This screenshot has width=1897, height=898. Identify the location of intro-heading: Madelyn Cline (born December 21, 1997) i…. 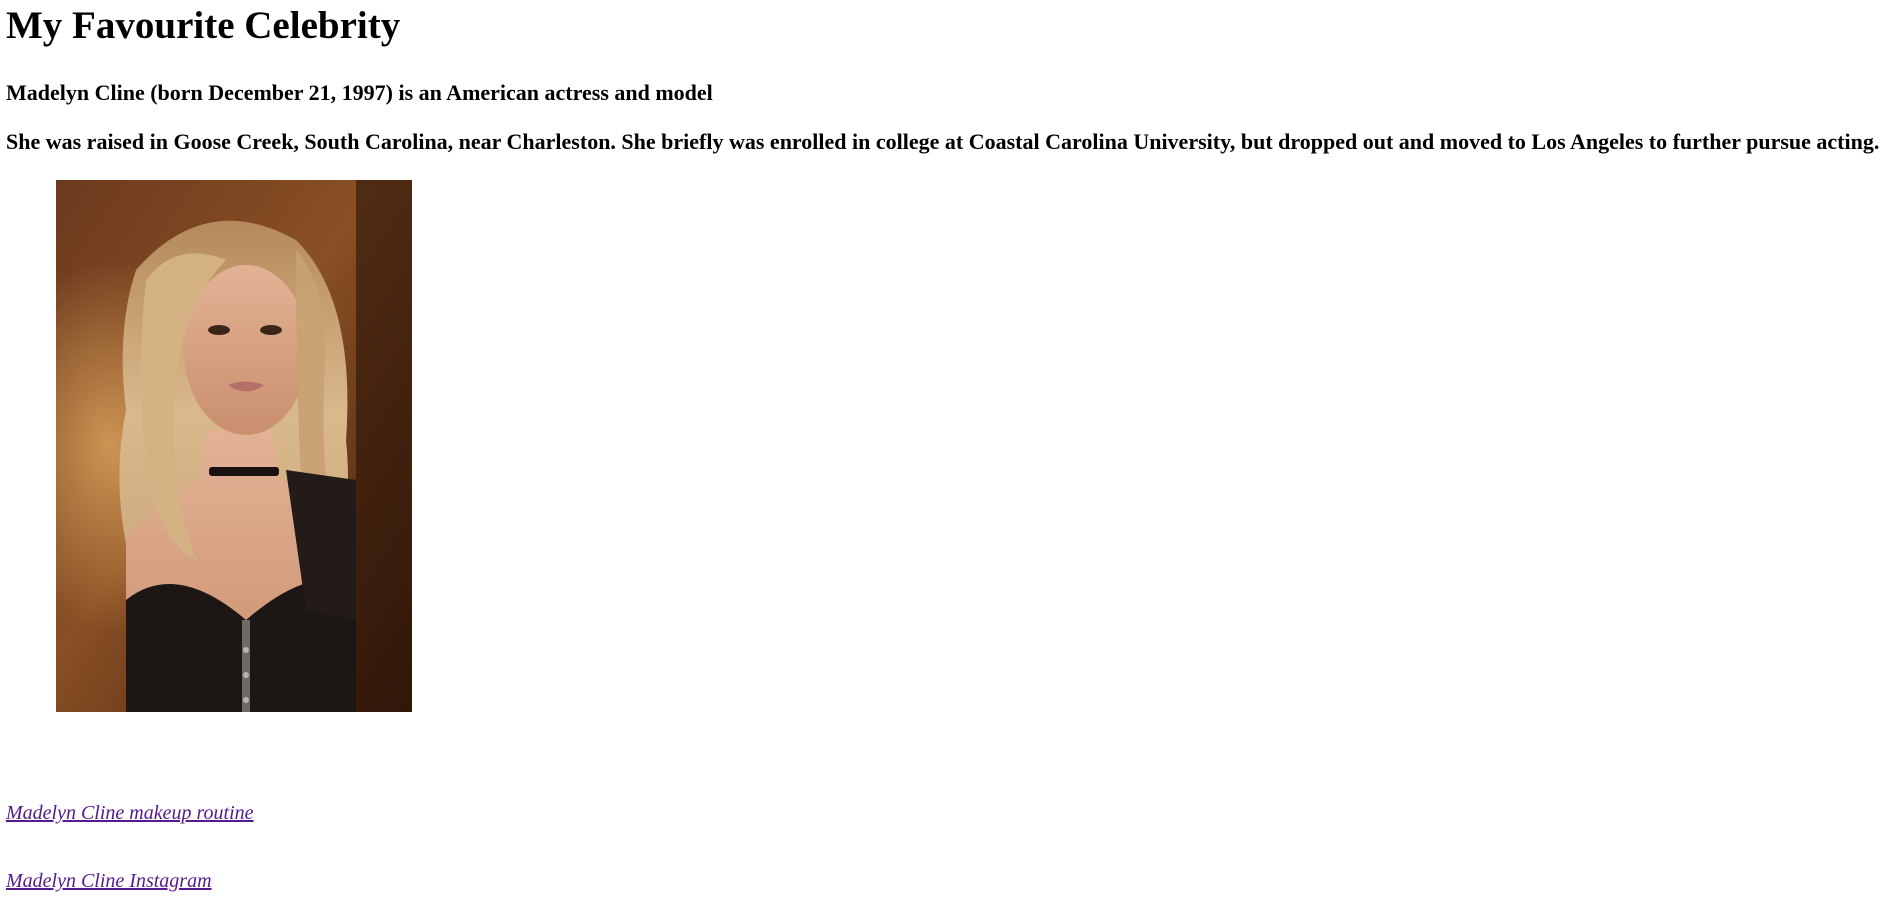
(359, 92).